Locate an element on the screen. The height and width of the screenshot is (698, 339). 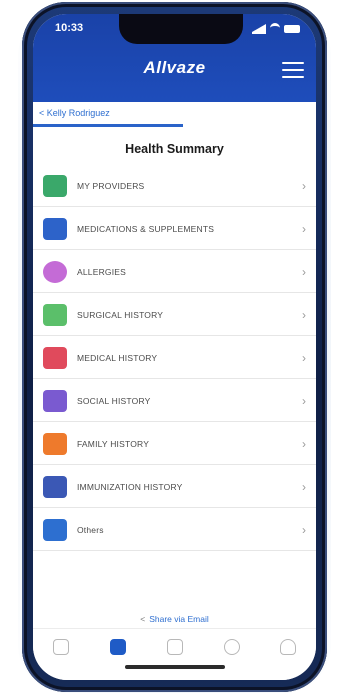
phone-icon is located at coordinates (61, 647).